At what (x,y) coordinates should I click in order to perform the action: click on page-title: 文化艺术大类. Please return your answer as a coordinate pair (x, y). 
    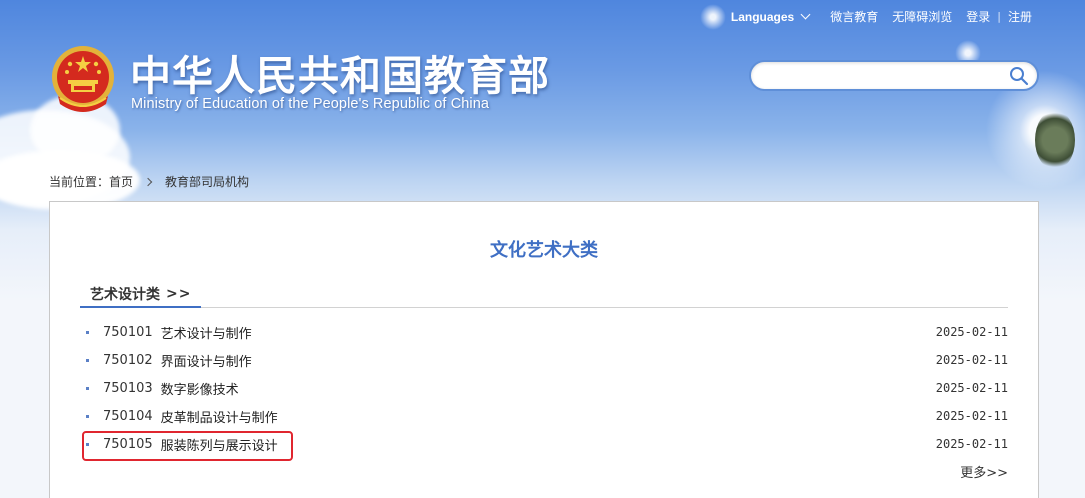
    Looking at the image, I should click on (544, 250).